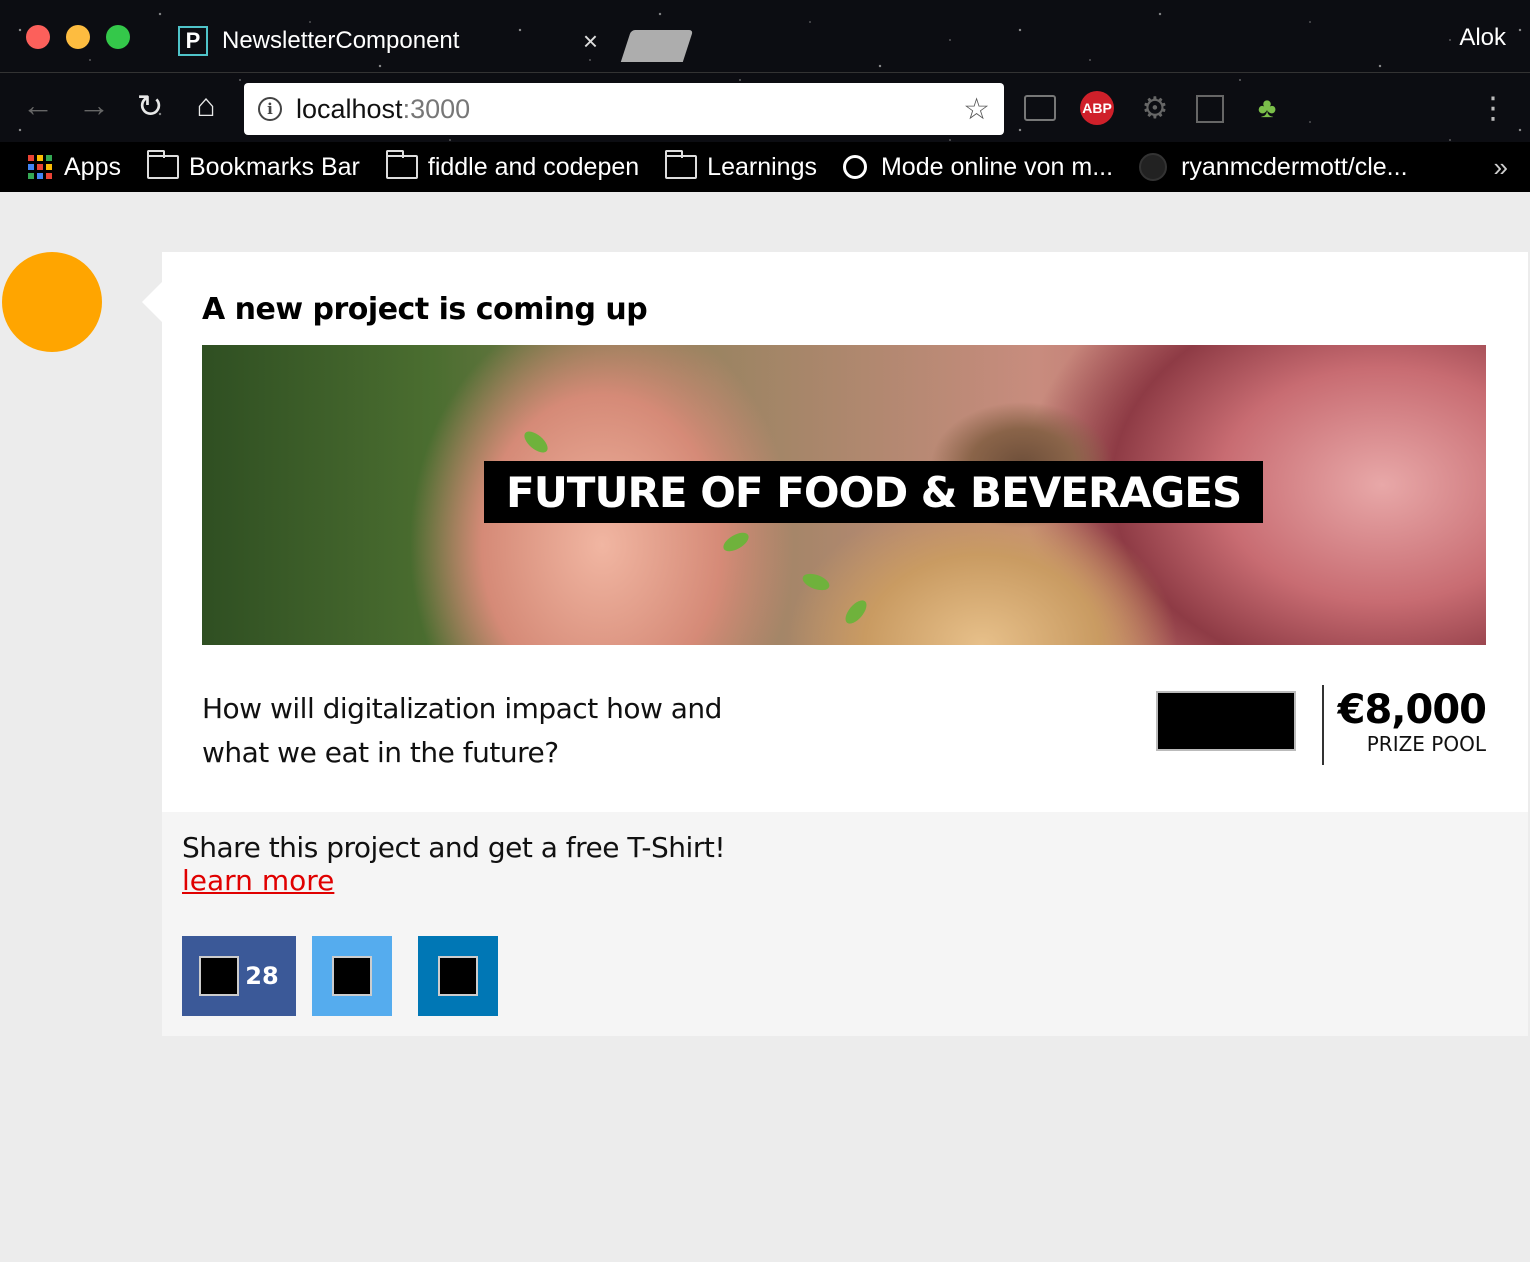 The height and width of the screenshot is (1262, 1530). Describe the element at coordinates (341, 40) in the screenshot. I see `tab-title: NewsletterComponent` at that location.